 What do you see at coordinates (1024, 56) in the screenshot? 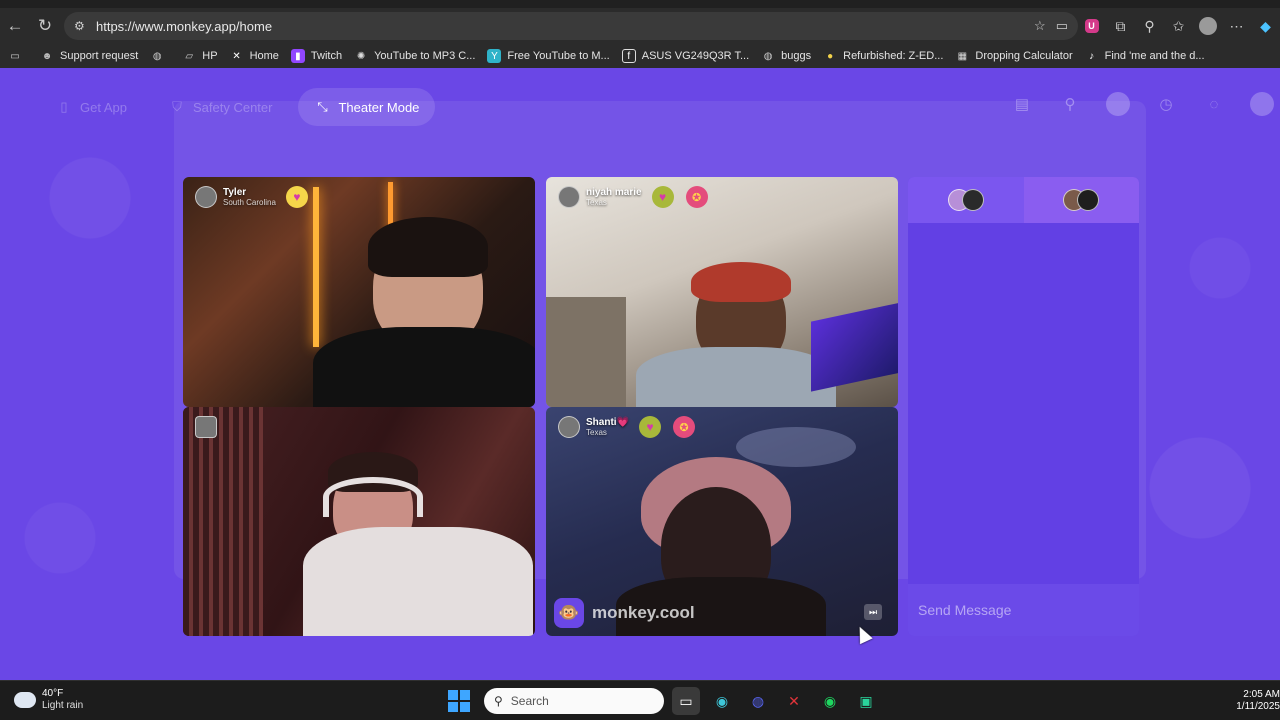
I see `bookmark-label: Dropping Calculator` at bounding box center [1024, 56].